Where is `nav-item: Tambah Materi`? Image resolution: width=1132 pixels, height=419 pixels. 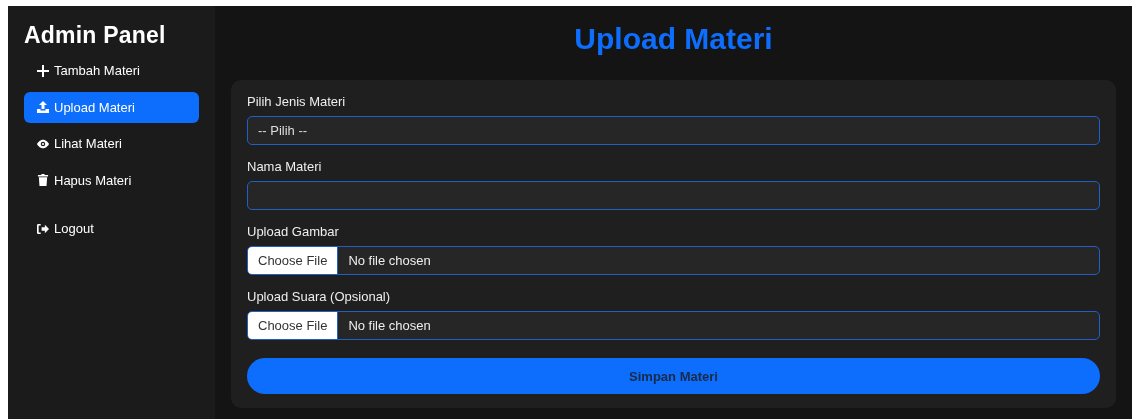 nav-item: Tambah Materi is located at coordinates (111, 70).